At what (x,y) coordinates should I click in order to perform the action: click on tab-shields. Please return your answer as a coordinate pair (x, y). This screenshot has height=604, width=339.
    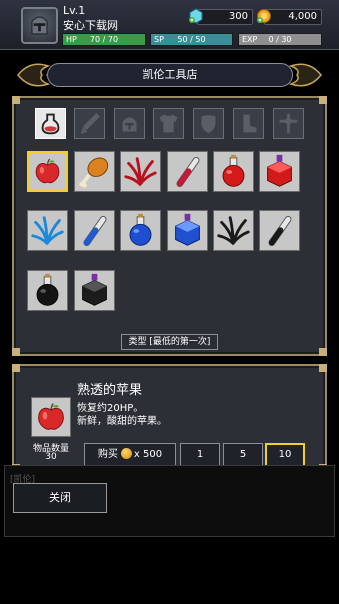
    Looking at the image, I should click on (208, 123).